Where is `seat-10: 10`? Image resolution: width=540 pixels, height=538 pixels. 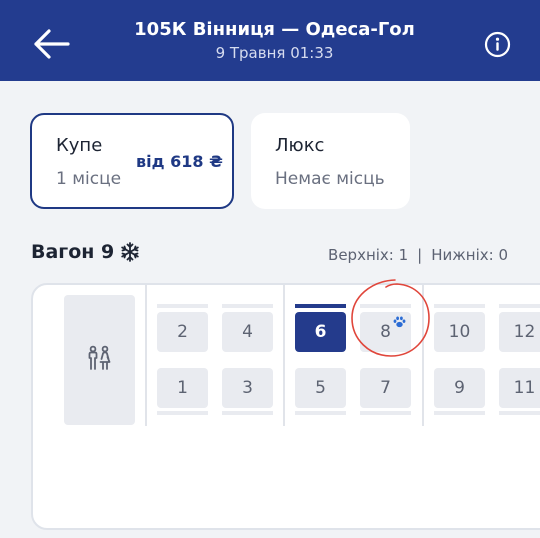 seat-10: 10 is located at coordinates (459, 332).